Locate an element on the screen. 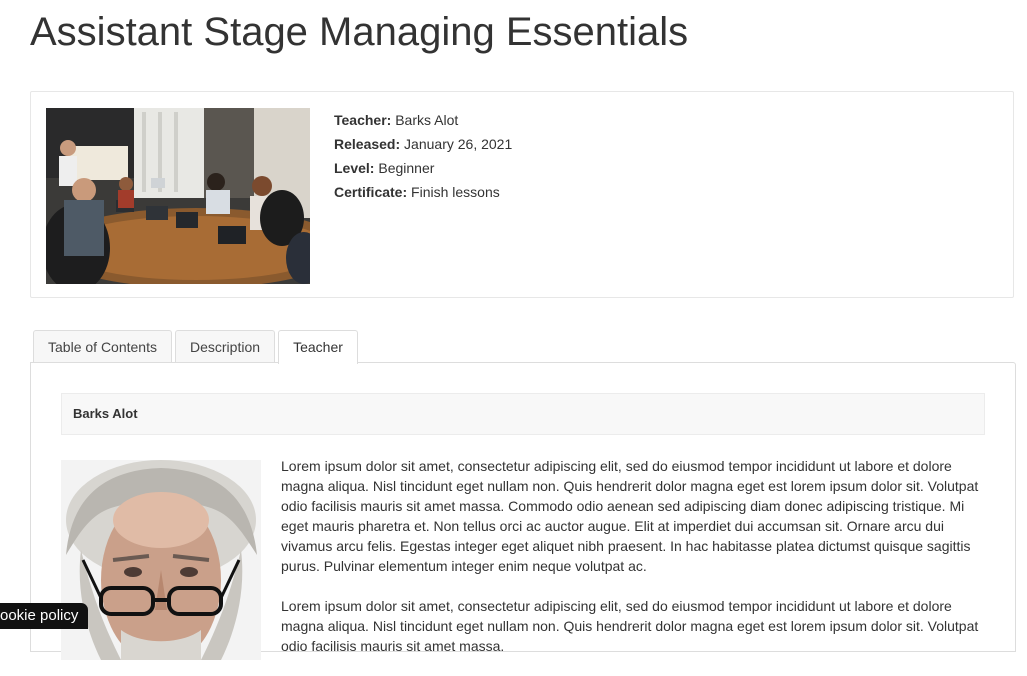 The width and height of the screenshot is (1027, 676). meta-teacher-value: Barks Alot is located at coordinates (427, 120).